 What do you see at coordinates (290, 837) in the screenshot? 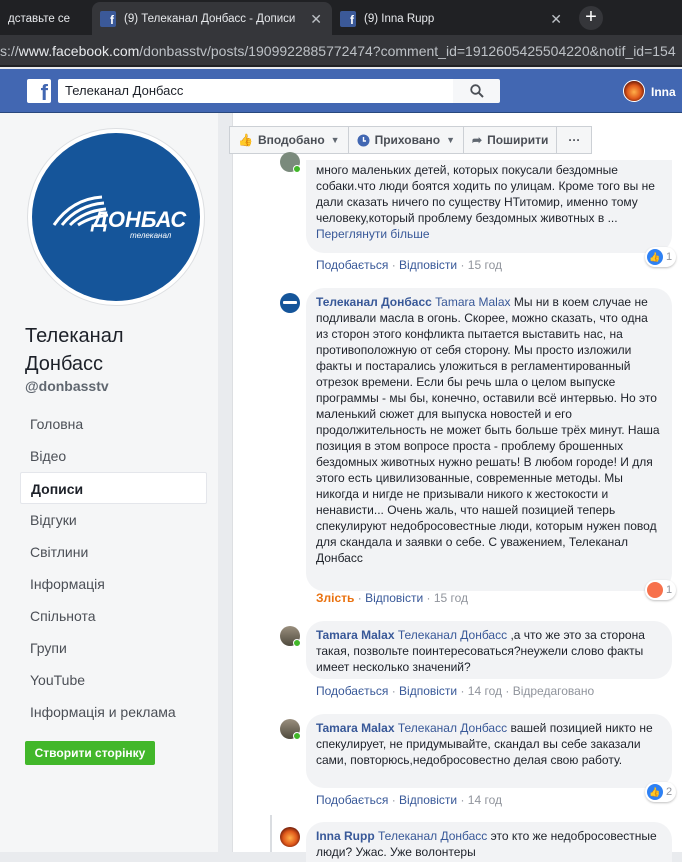
I see `comment-avatar` at bounding box center [290, 837].